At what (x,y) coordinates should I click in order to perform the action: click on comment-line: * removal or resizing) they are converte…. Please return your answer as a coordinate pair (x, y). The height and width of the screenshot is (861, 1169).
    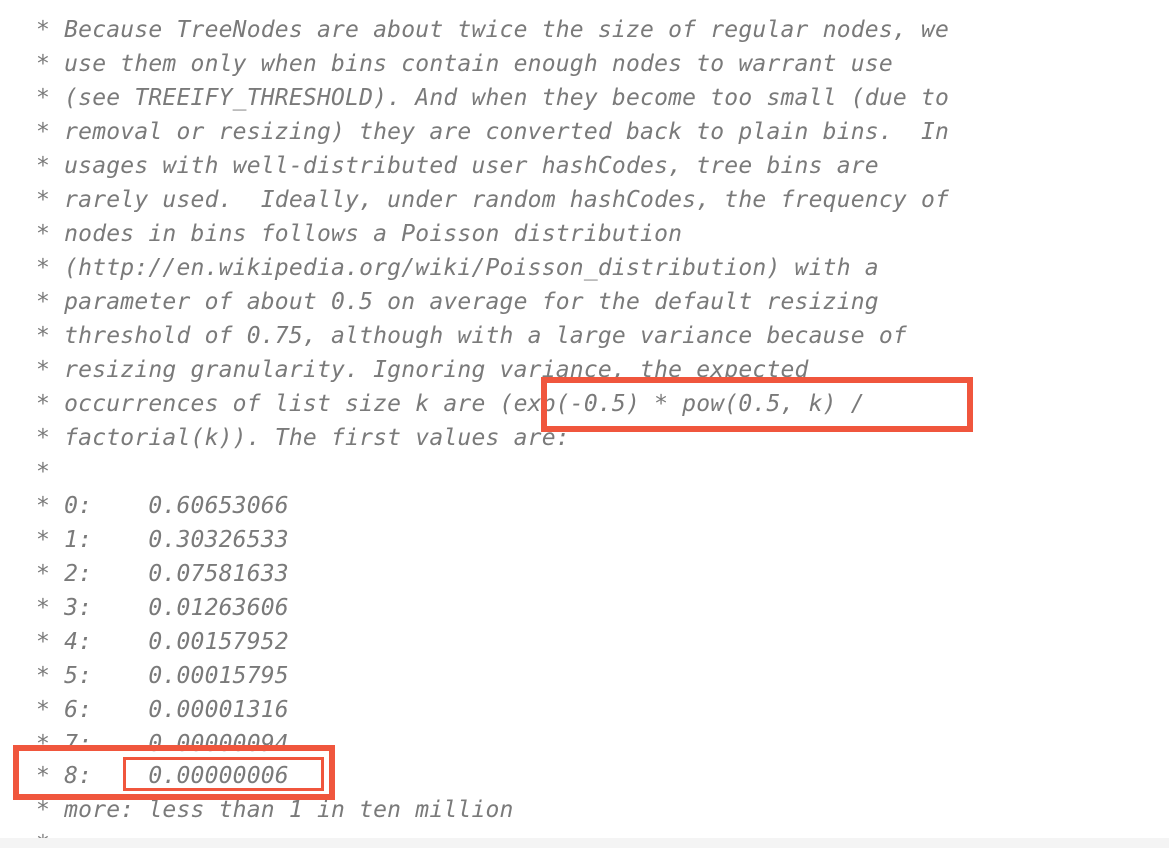
    Looking at the image, I should click on (492, 132).